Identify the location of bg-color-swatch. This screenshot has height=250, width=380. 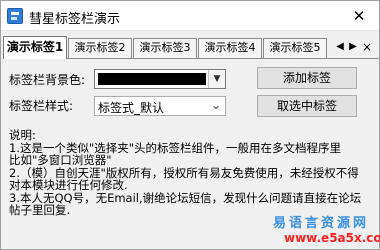
(152, 79).